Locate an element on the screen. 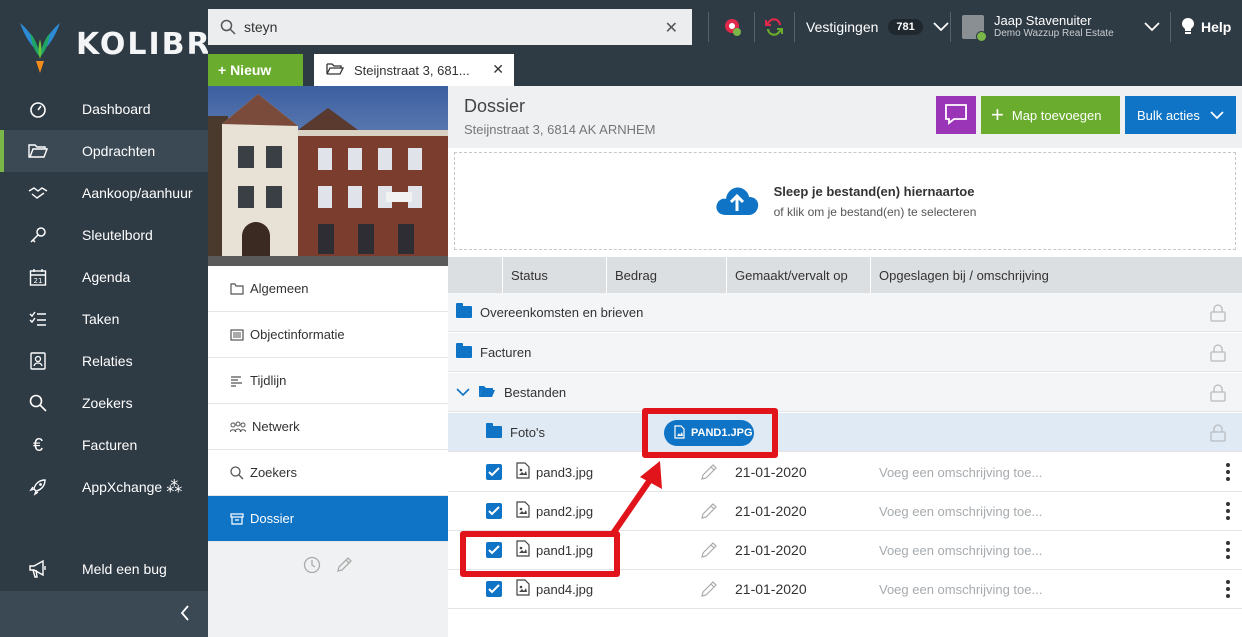  submenu-item-tijdlijn: Tijdlijn is located at coordinates (328, 381).